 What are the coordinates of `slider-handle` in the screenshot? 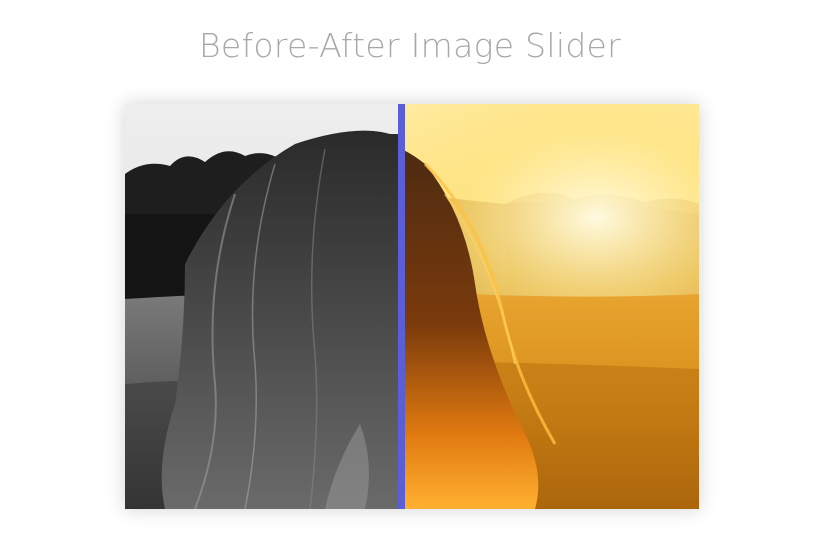 It's located at (401, 306).